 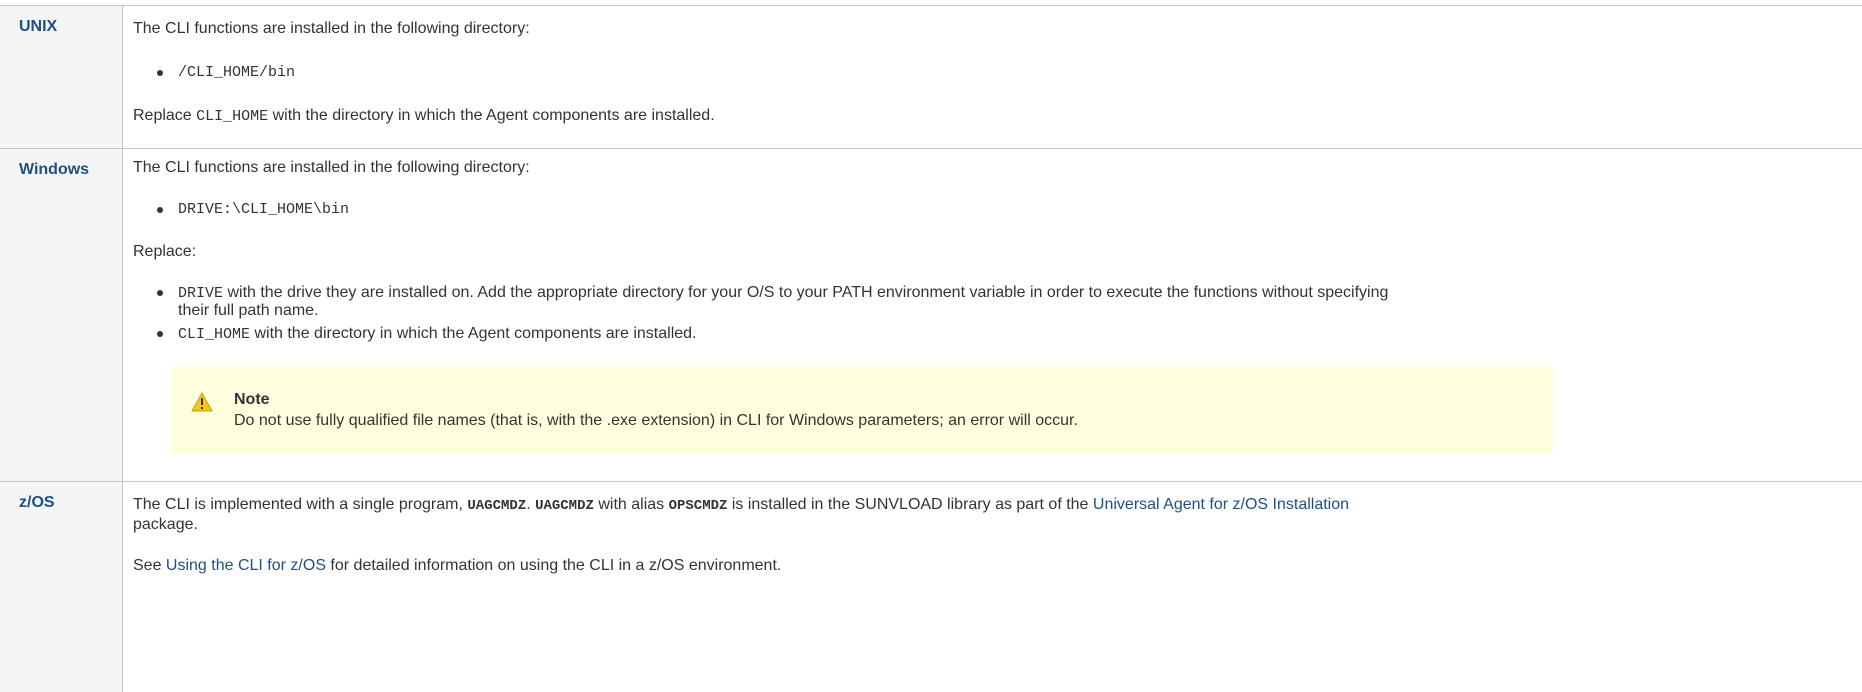 What do you see at coordinates (61, 315) in the screenshot?
I see `row-header-windows: Windows` at bounding box center [61, 315].